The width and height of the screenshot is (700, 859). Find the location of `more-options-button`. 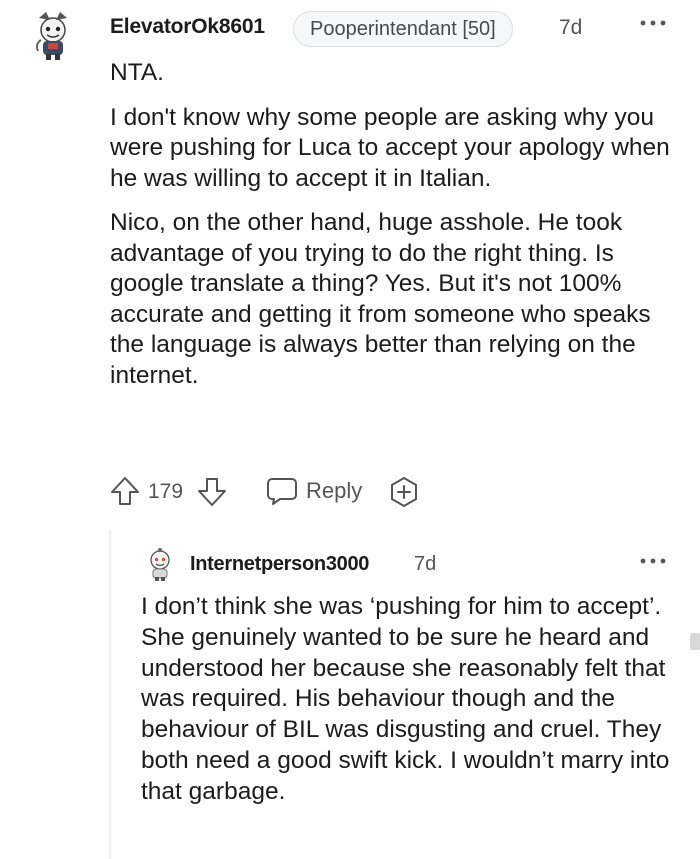

more-options-button is located at coordinates (653, 23).